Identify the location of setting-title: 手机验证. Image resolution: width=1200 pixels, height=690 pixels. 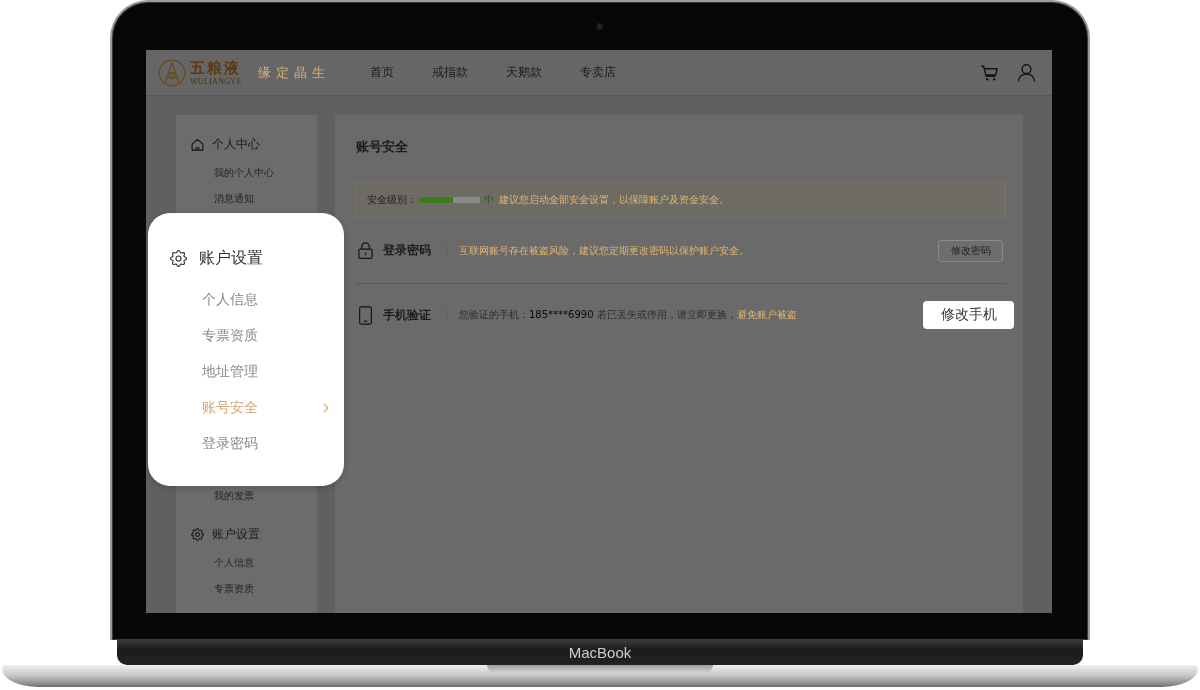
(407, 315).